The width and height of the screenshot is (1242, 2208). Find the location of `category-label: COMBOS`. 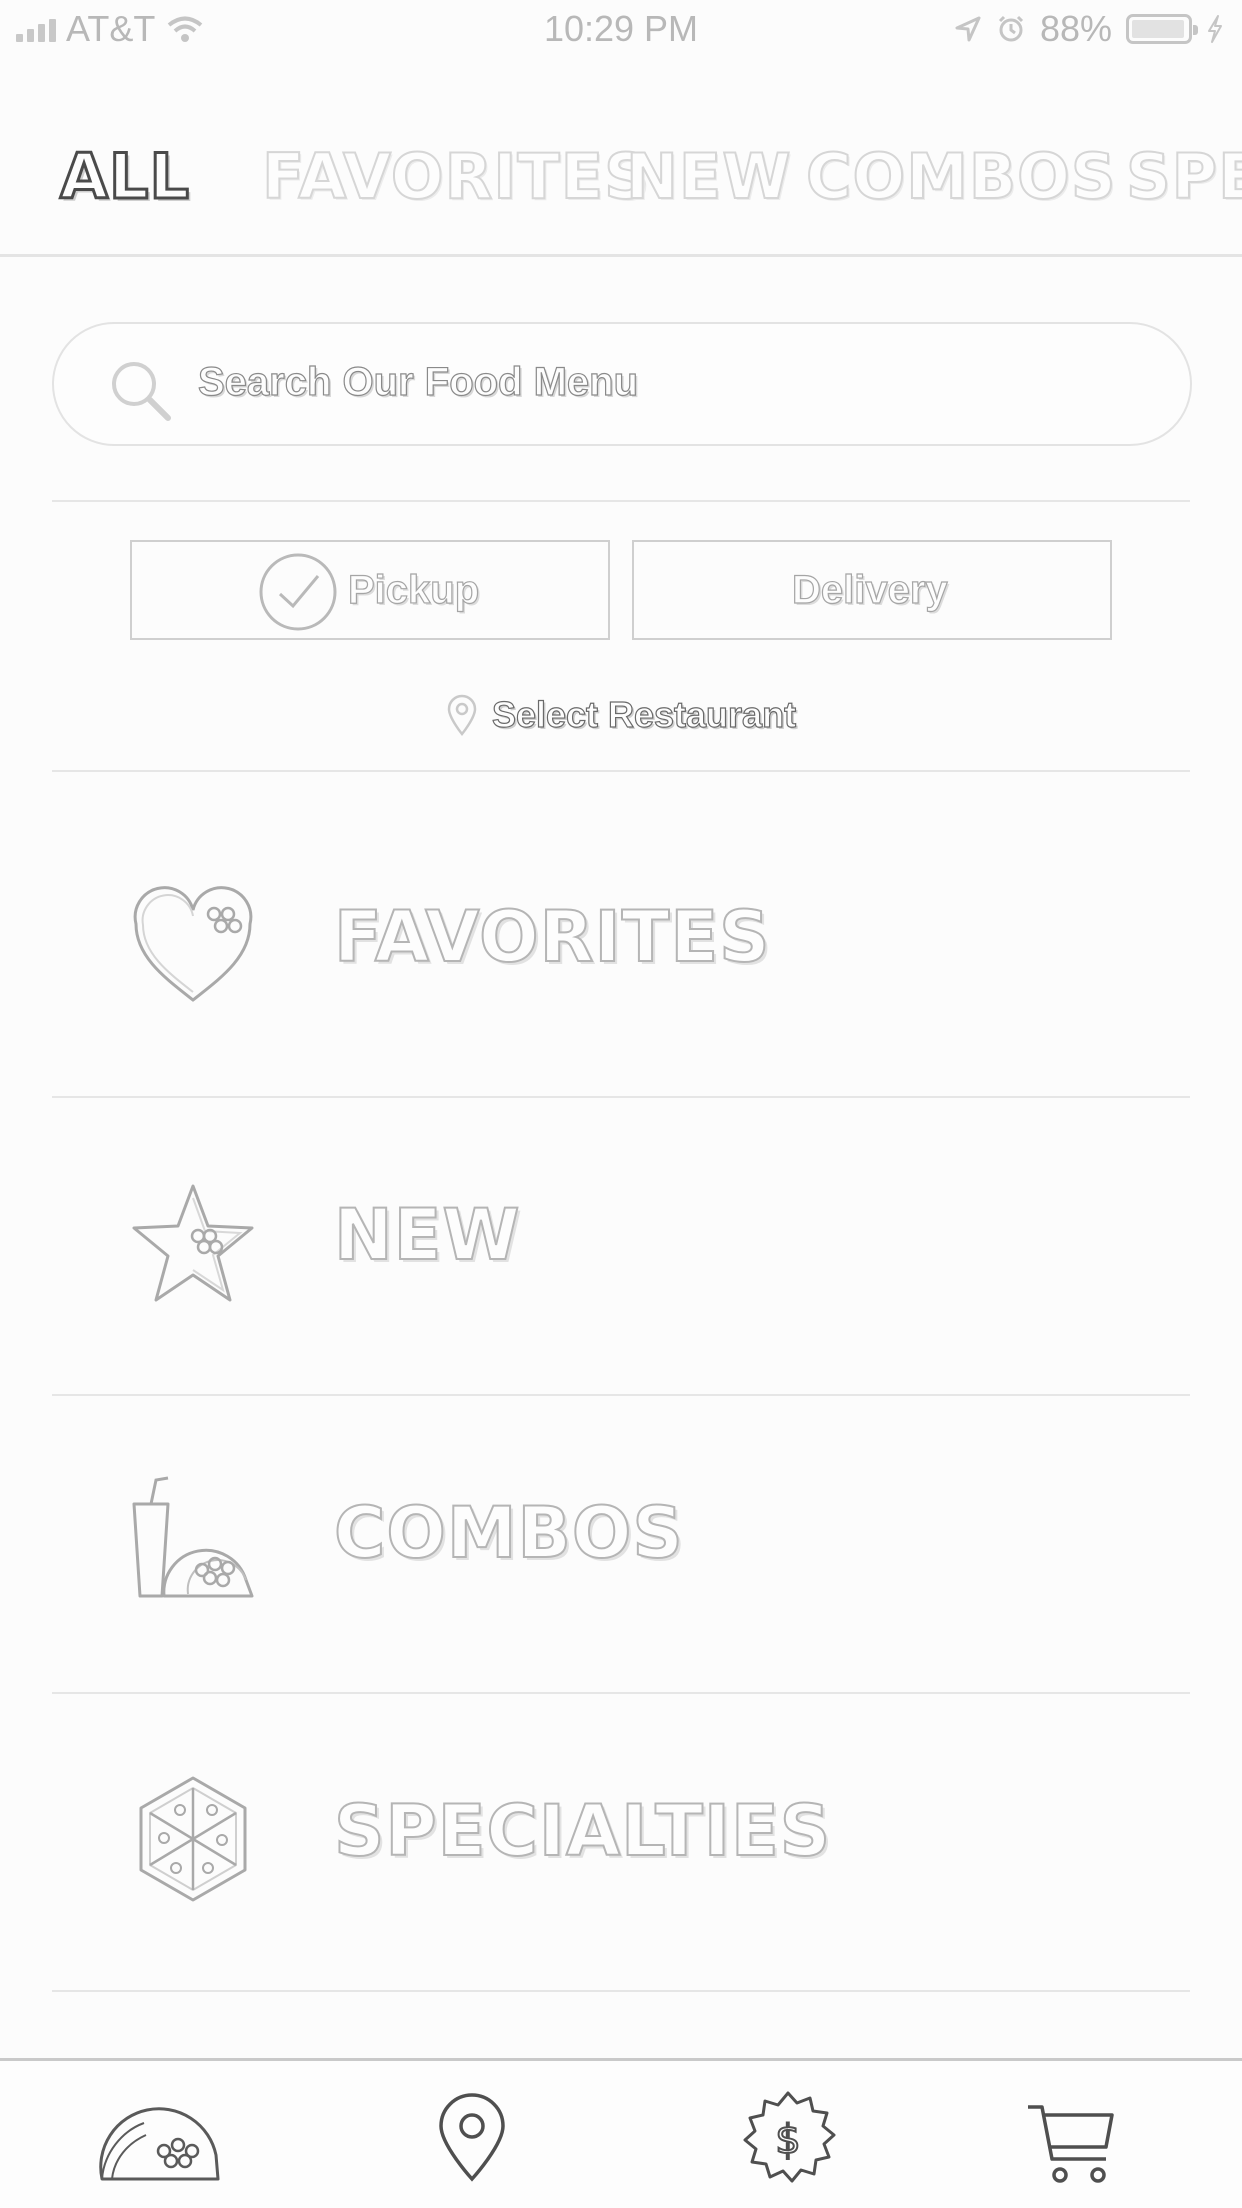

category-label: COMBOS is located at coordinates (508, 1533).